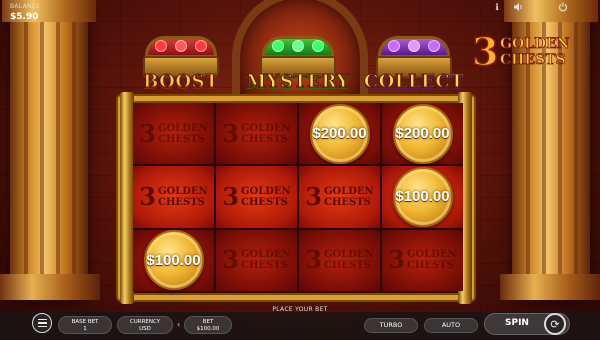 The width and height of the screenshot is (600, 340). What do you see at coordinates (208, 322) in the screenshot?
I see `bet-label: BET` at bounding box center [208, 322].